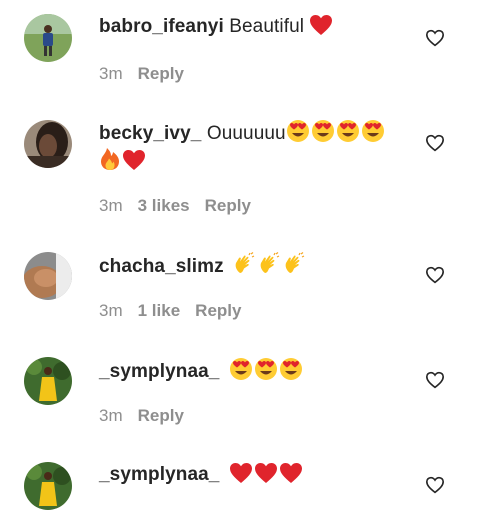 The image size is (480, 514). What do you see at coordinates (161, 26) in the screenshot?
I see `comment-username: babro_ifeanyi` at bounding box center [161, 26].